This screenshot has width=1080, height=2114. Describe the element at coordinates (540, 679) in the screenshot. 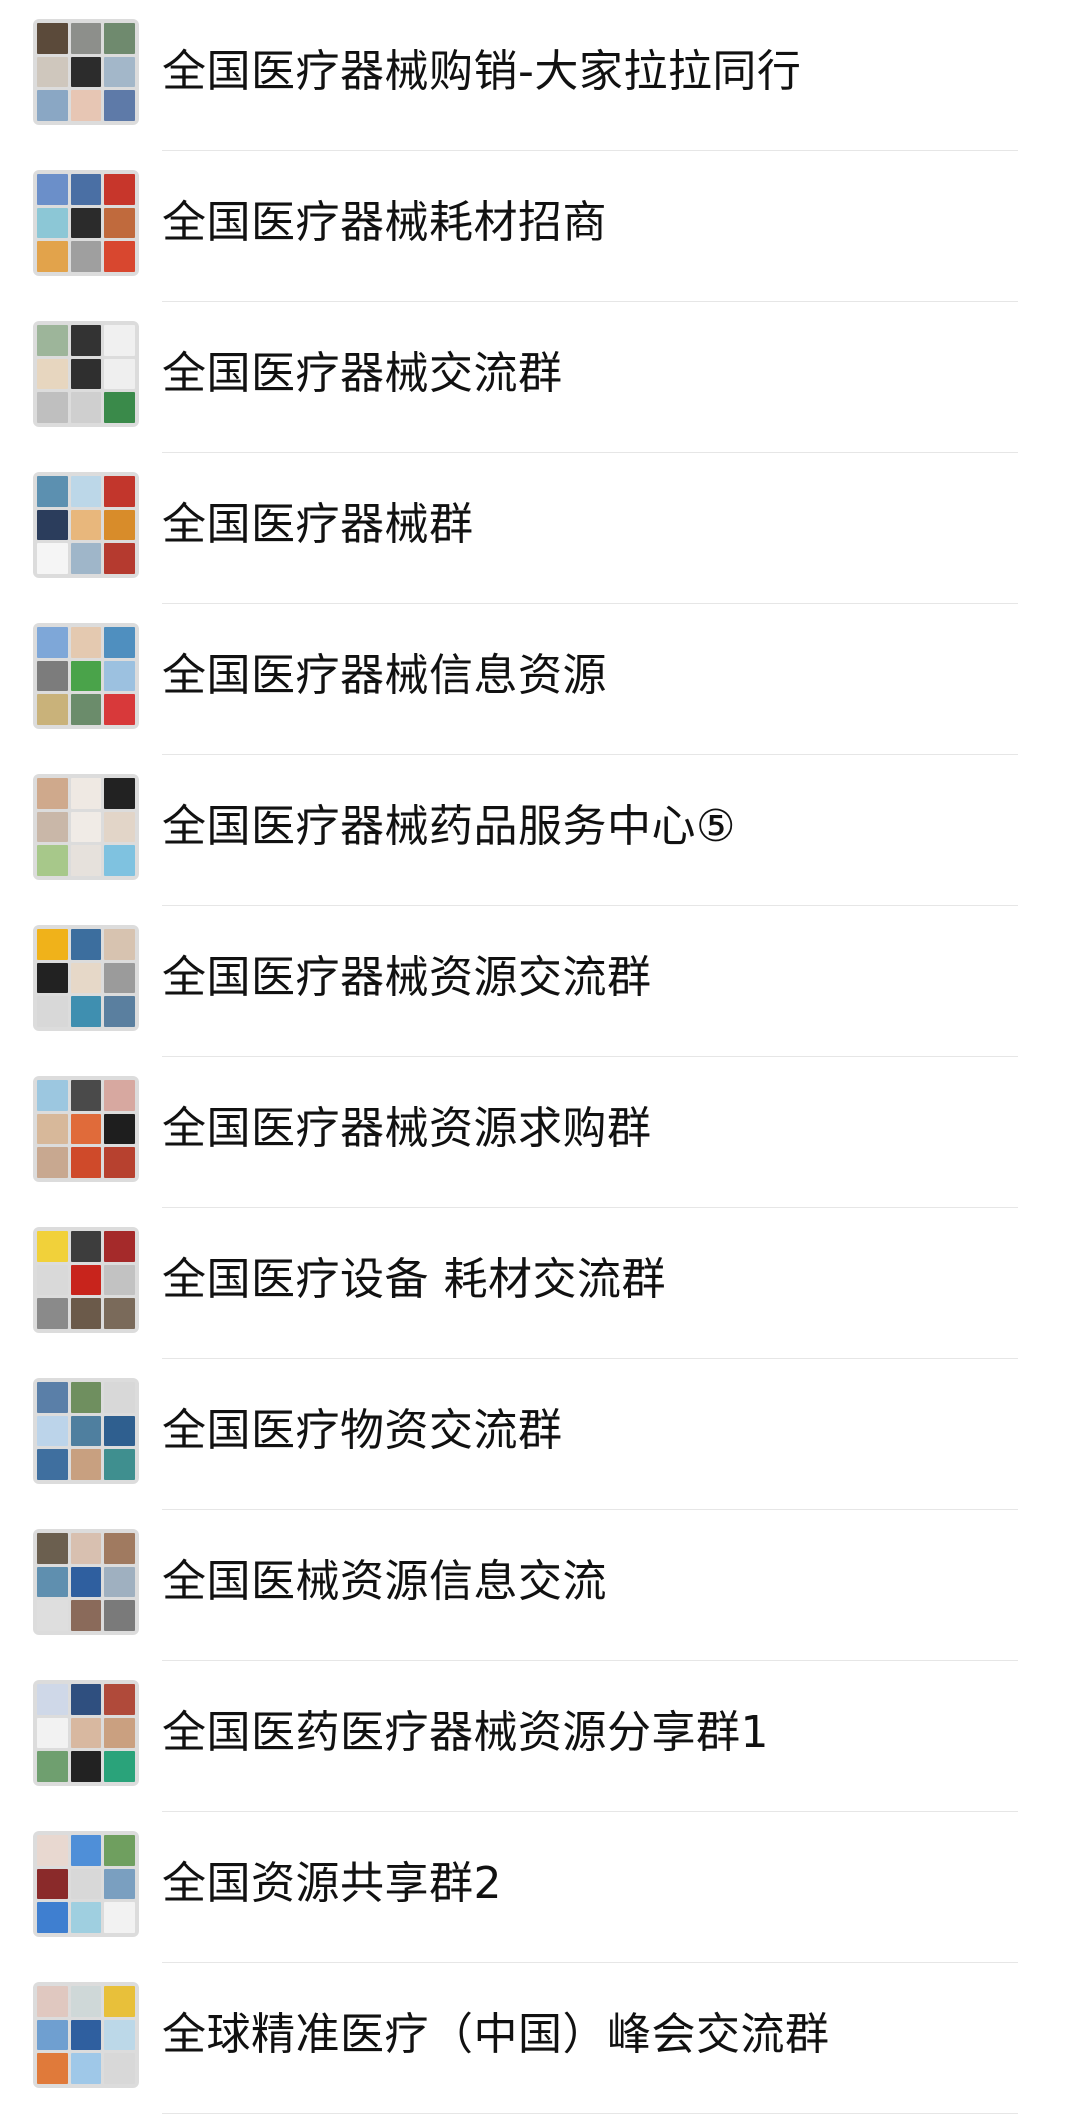

I see `chat-list-item: 全国医疗器械信息资源` at that location.